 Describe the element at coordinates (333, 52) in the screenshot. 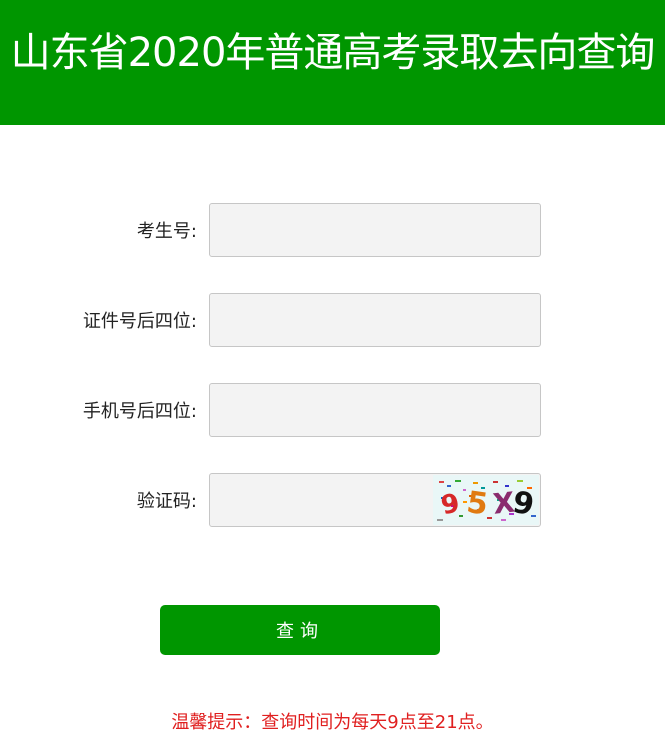

I see `page-title: 山东省2020年普通高考录取去向查询` at that location.